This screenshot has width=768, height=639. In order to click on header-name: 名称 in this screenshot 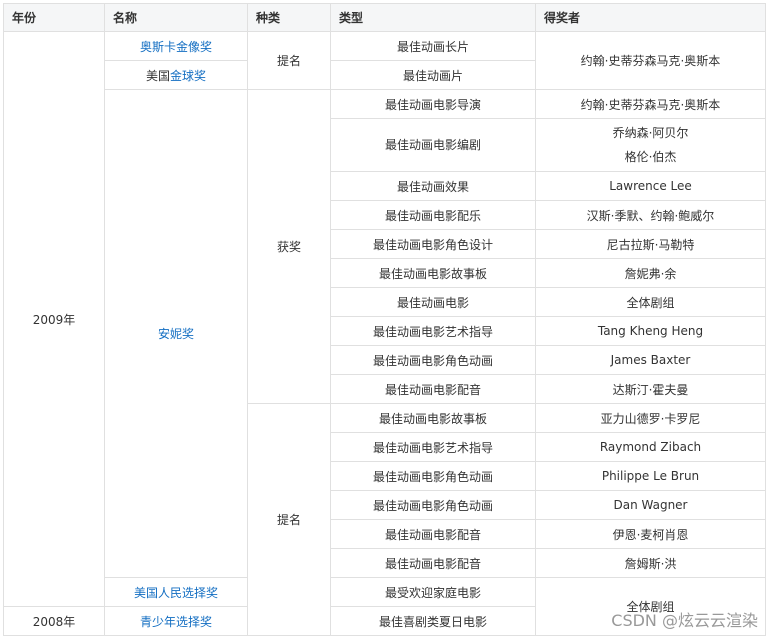, I will do `click(176, 17)`.